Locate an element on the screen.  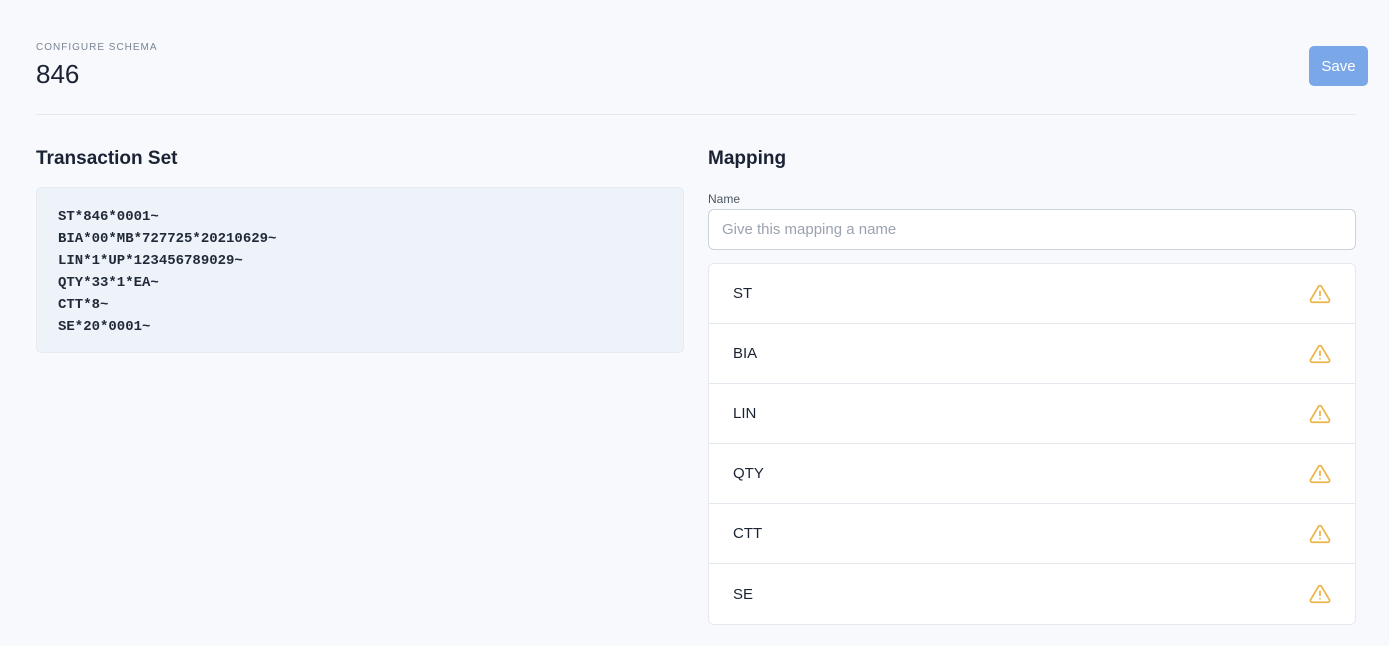
segment-item-ctt: CTT is located at coordinates (1032, 534).